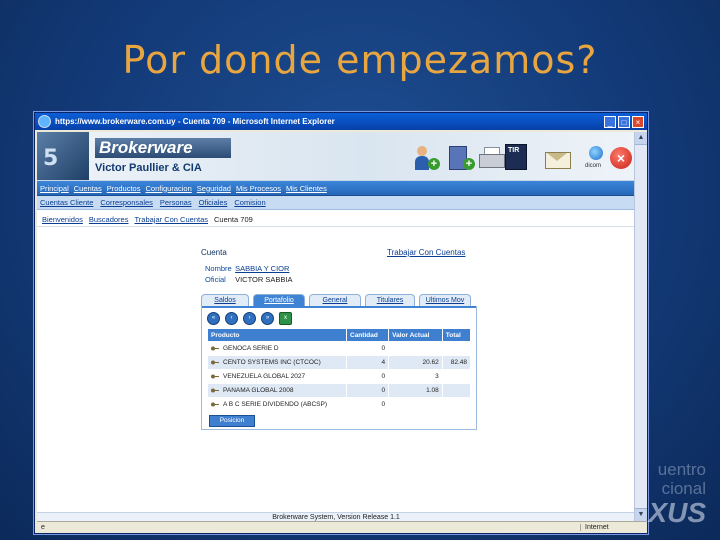 The width and height of the screenshot is (720, 540). Describe the element at coordinates (163, 148) in the screenshot. I see `app-brand: Brokerware` at that location.